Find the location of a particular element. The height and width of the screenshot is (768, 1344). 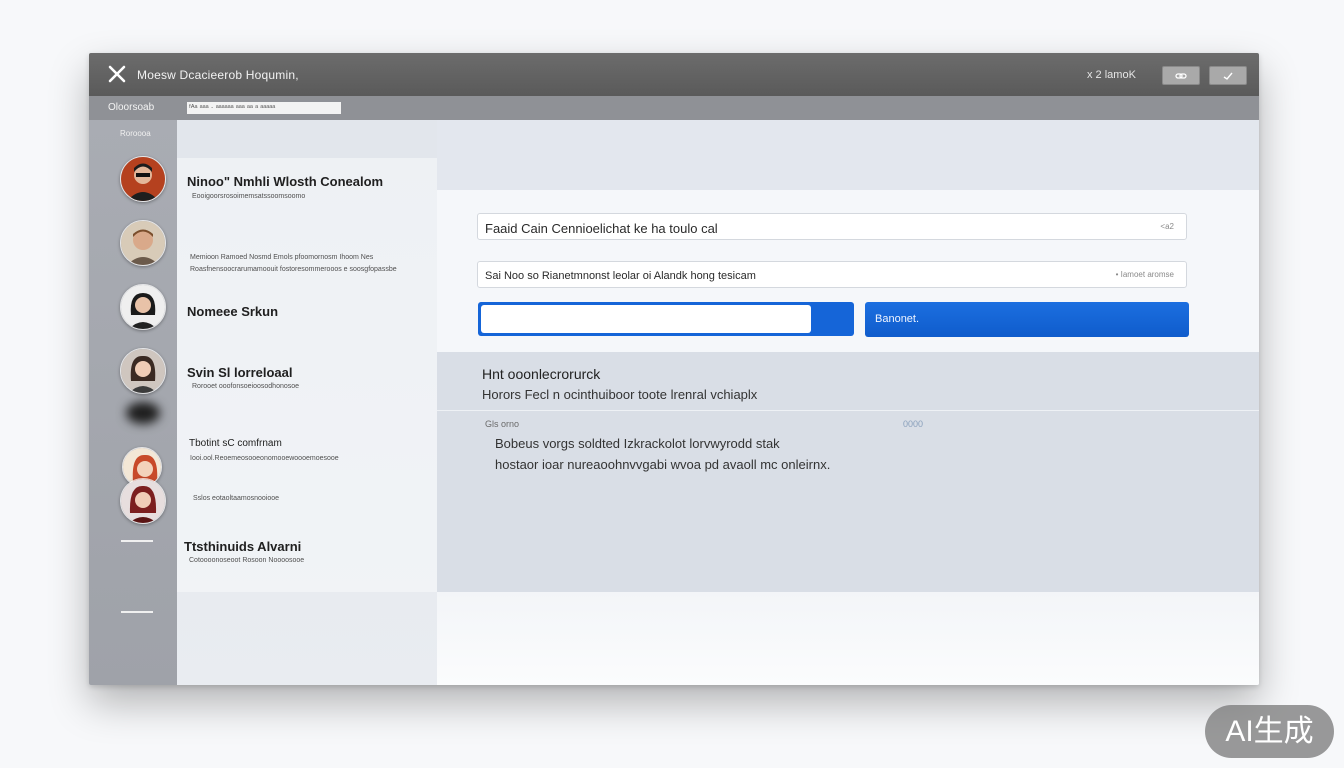

status-text: x 2 lamoK is located at coordinates (1111, 75).